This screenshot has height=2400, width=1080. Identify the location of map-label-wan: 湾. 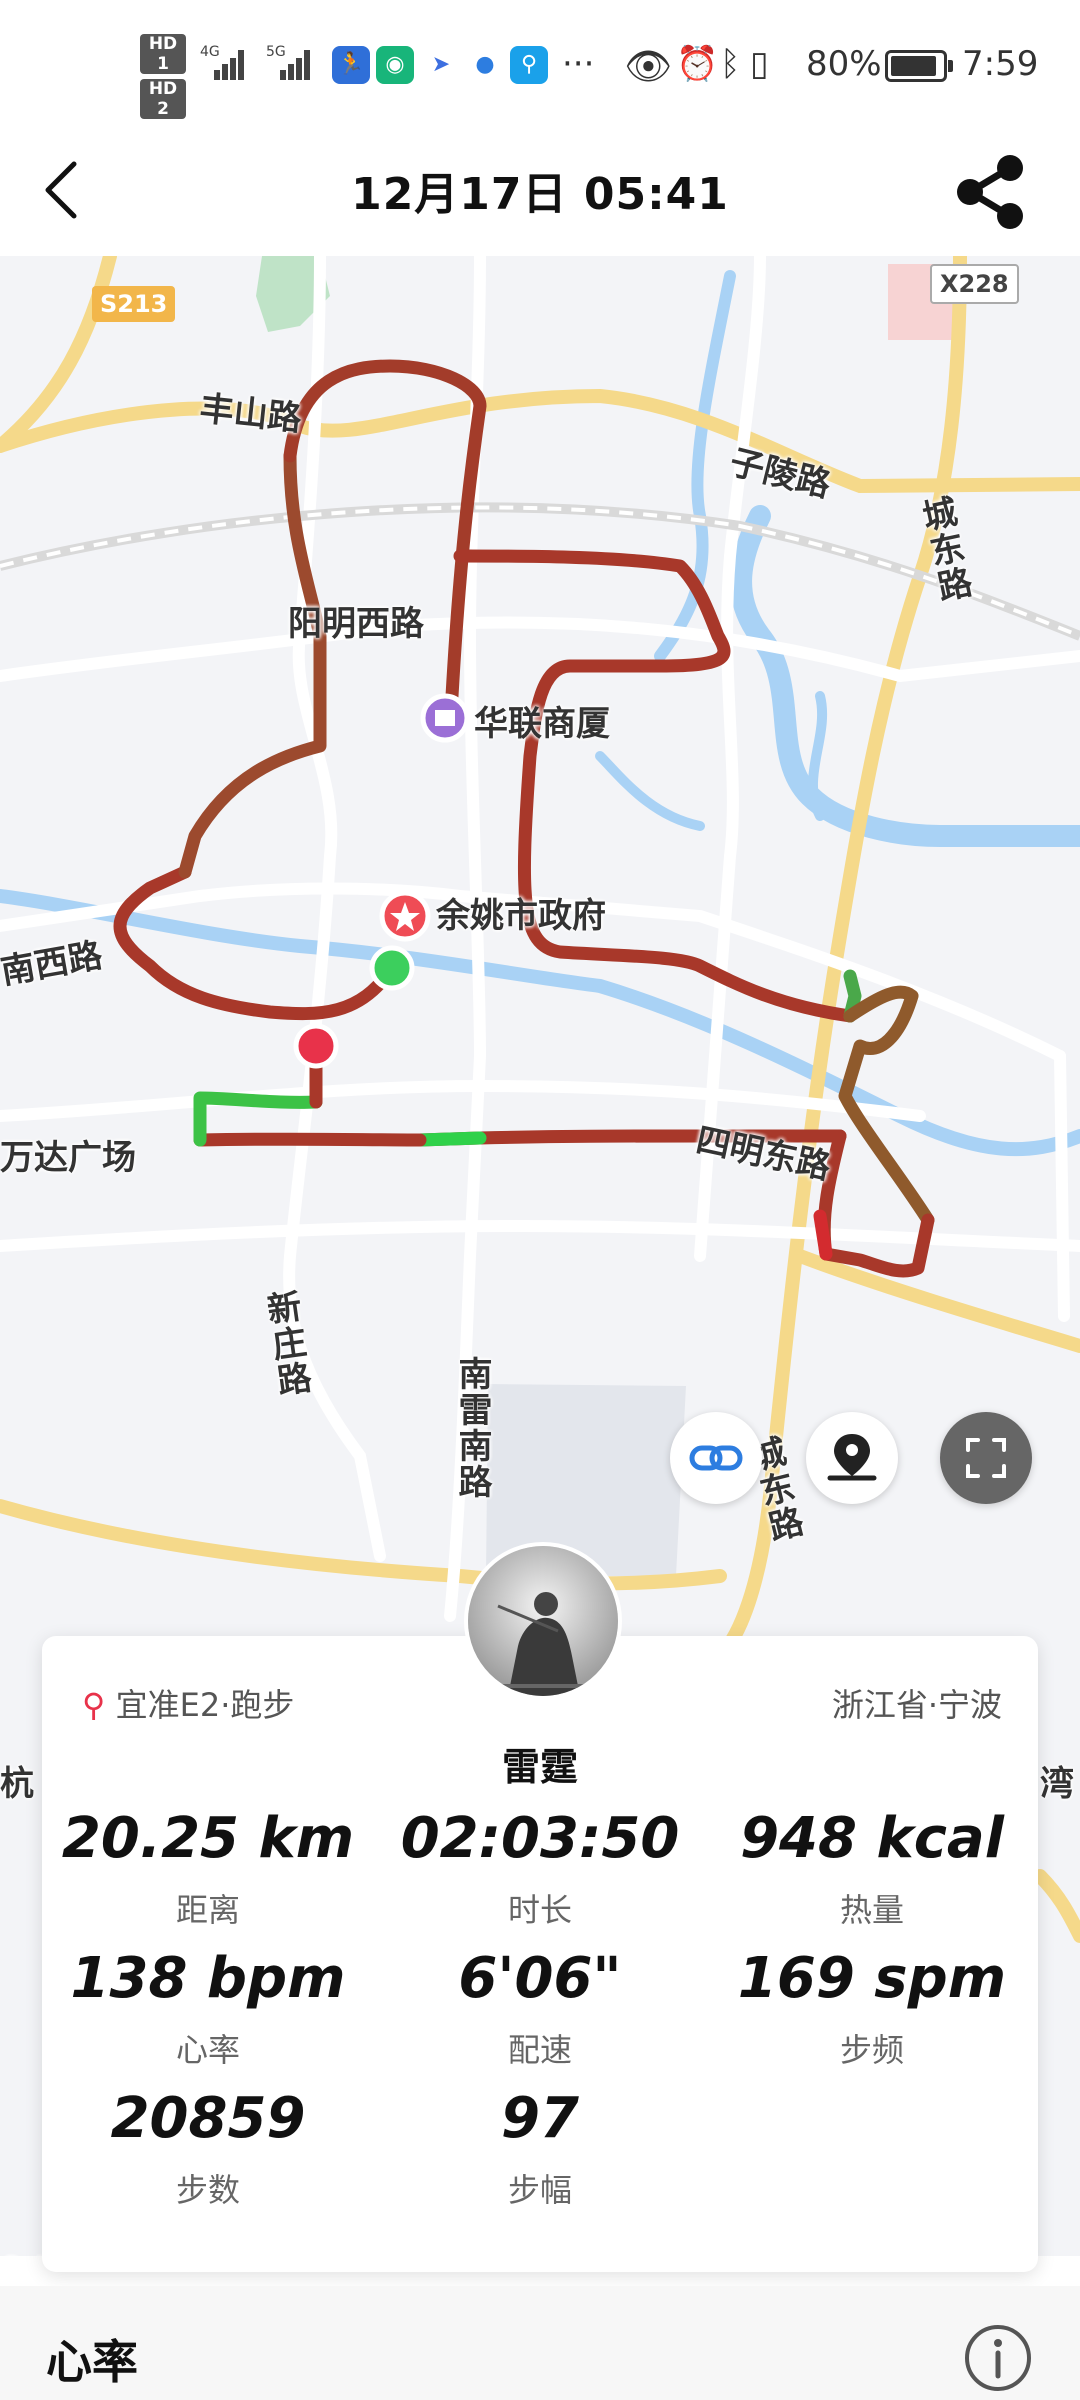
(1057, 1784).